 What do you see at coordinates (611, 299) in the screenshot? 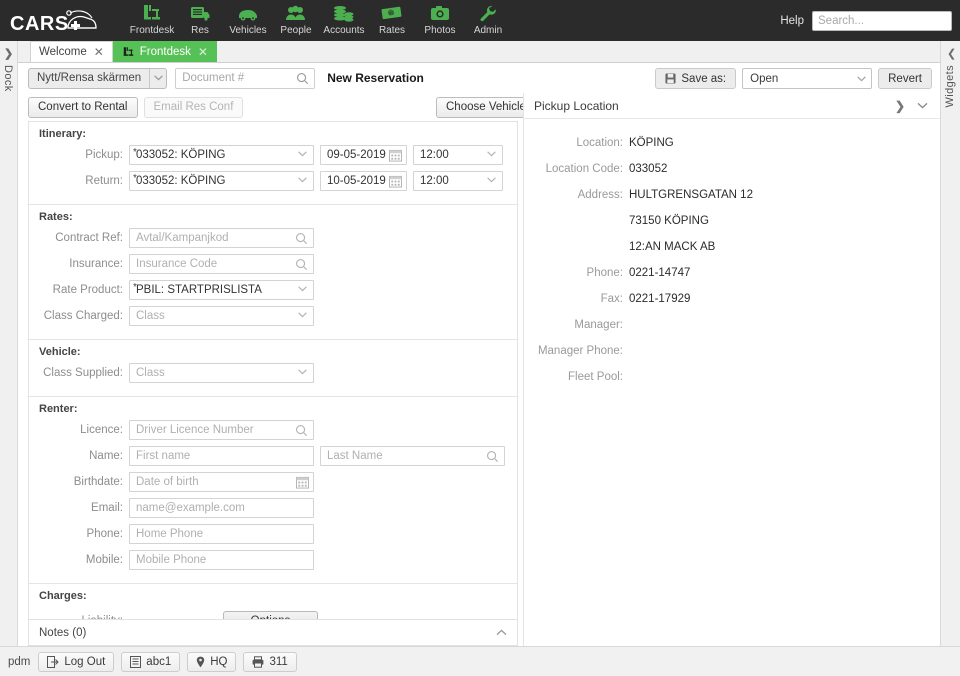
I see `info-label: Fax:` at bounding box center [611, 299].